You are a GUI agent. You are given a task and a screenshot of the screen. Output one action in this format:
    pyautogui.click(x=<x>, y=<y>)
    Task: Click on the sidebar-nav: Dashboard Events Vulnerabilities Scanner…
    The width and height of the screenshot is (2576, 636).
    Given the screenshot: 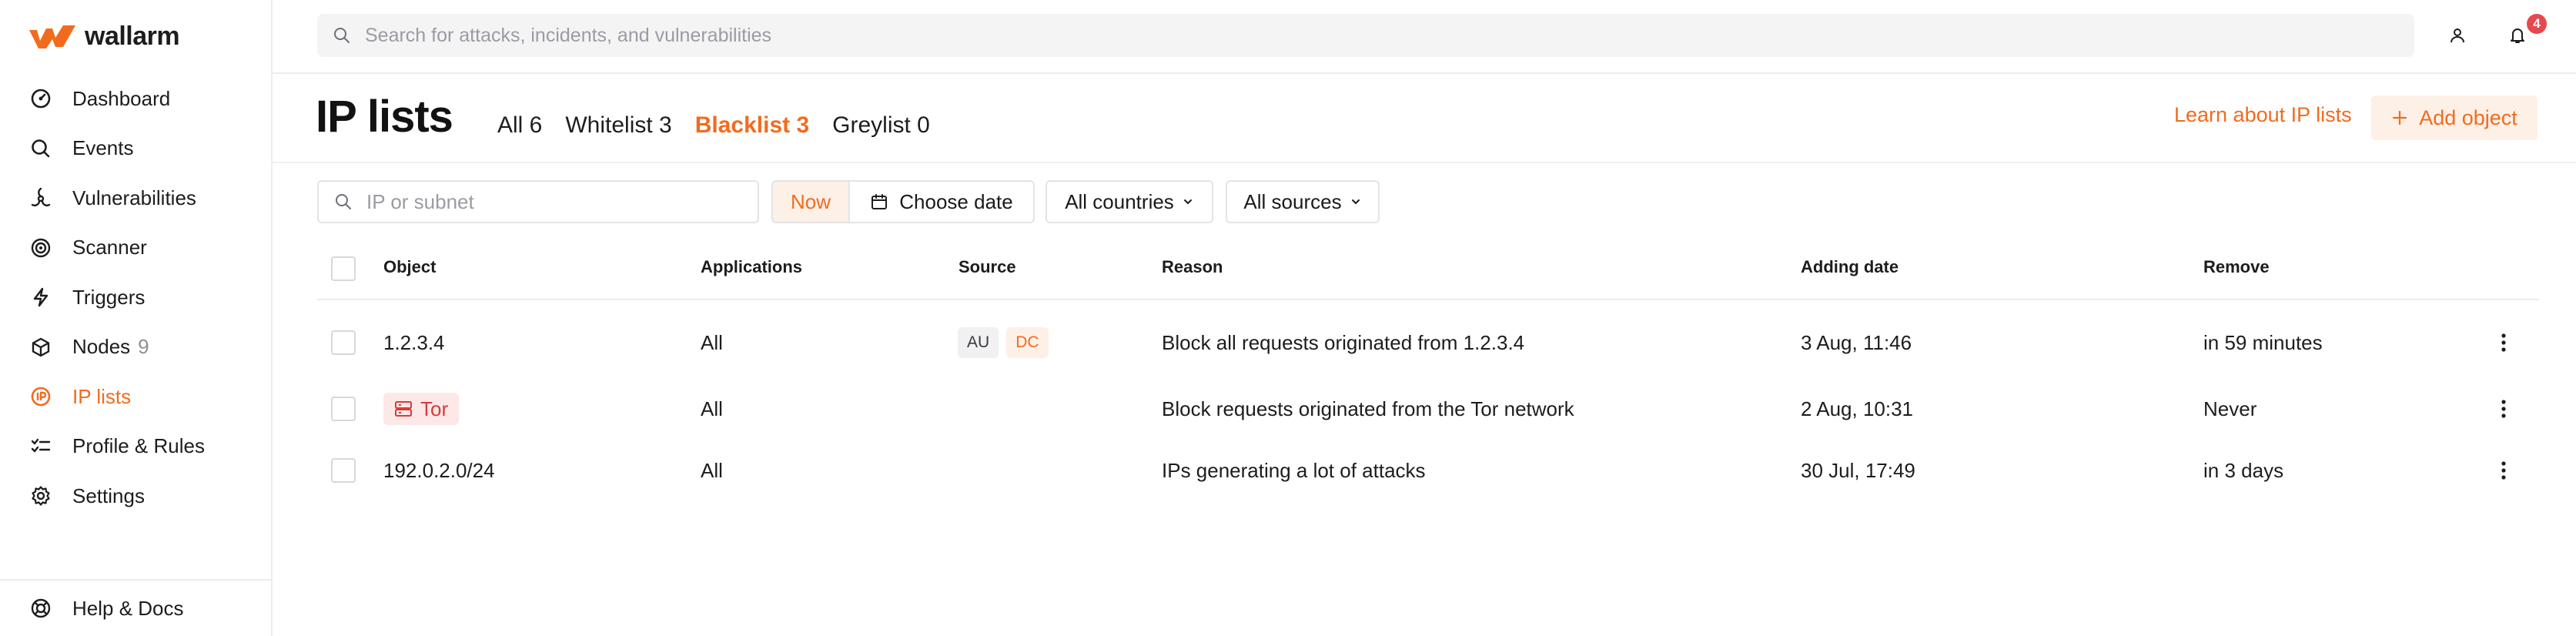 What is the action you would take?
    pyautogui.click(x=136, y=298)
    